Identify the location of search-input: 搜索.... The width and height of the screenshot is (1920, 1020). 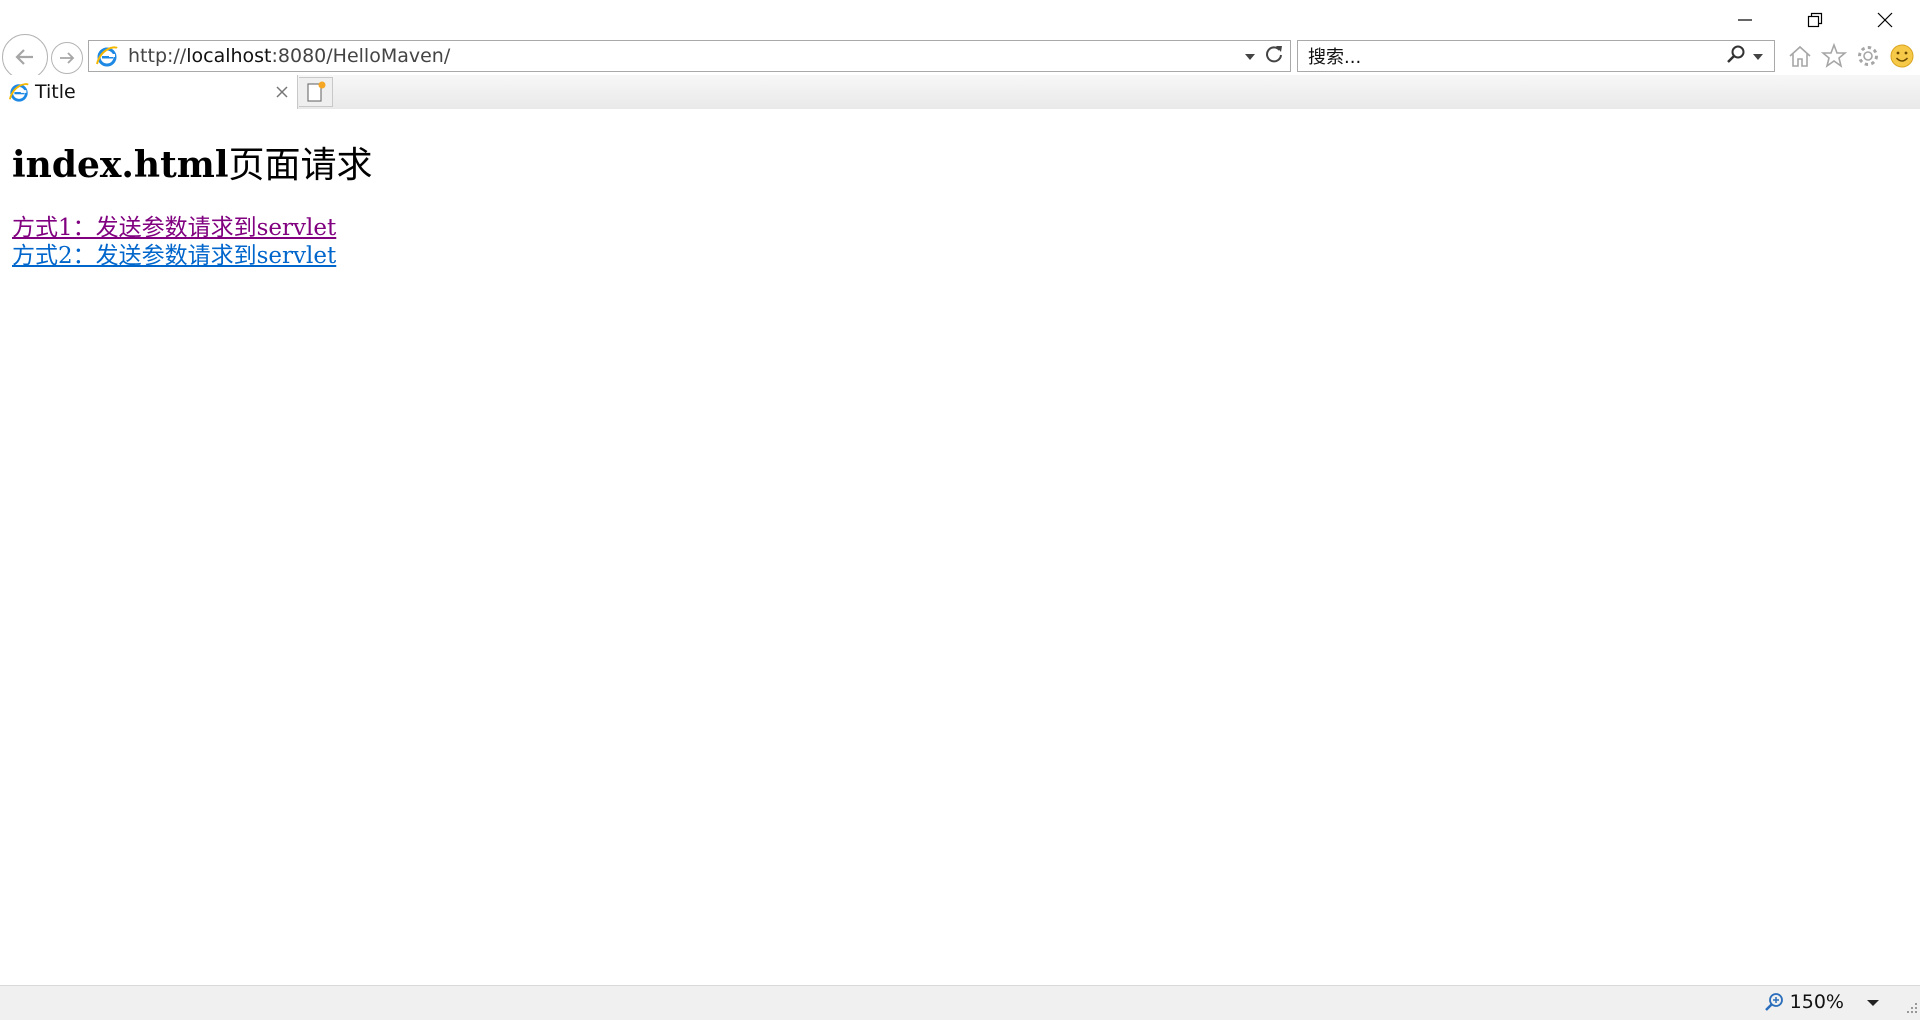
(1517, 56).